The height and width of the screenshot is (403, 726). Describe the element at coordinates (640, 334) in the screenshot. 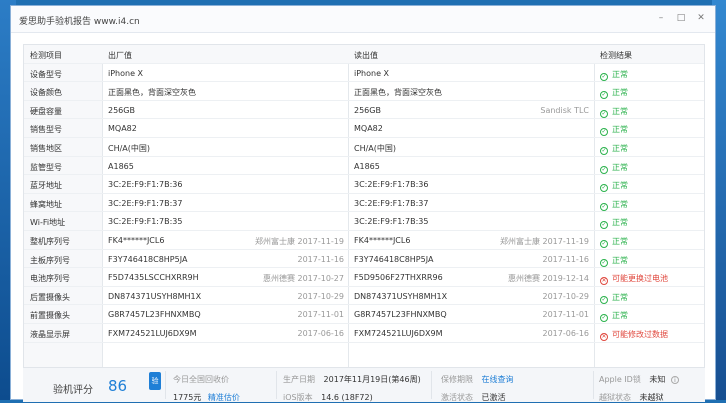

I see `result-text: 可能修改过数据` at that location.